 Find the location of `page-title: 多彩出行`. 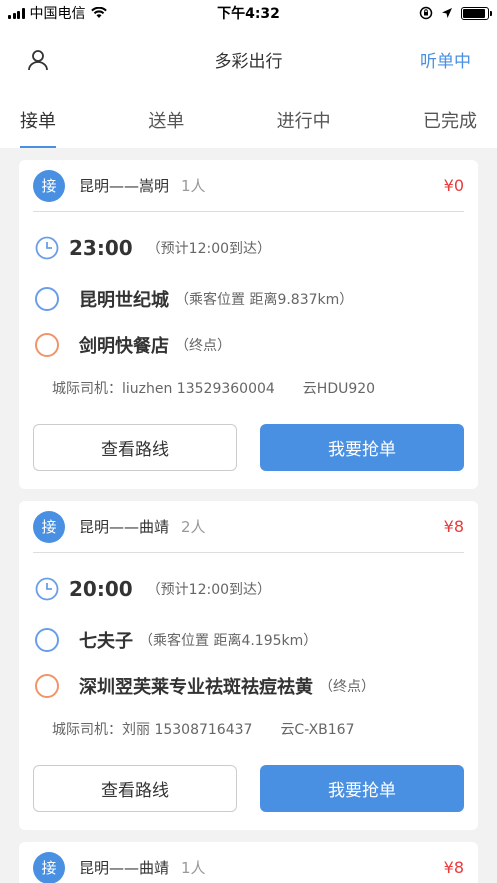

page-title: 多彩出行 is located at coordinates (248, 61).